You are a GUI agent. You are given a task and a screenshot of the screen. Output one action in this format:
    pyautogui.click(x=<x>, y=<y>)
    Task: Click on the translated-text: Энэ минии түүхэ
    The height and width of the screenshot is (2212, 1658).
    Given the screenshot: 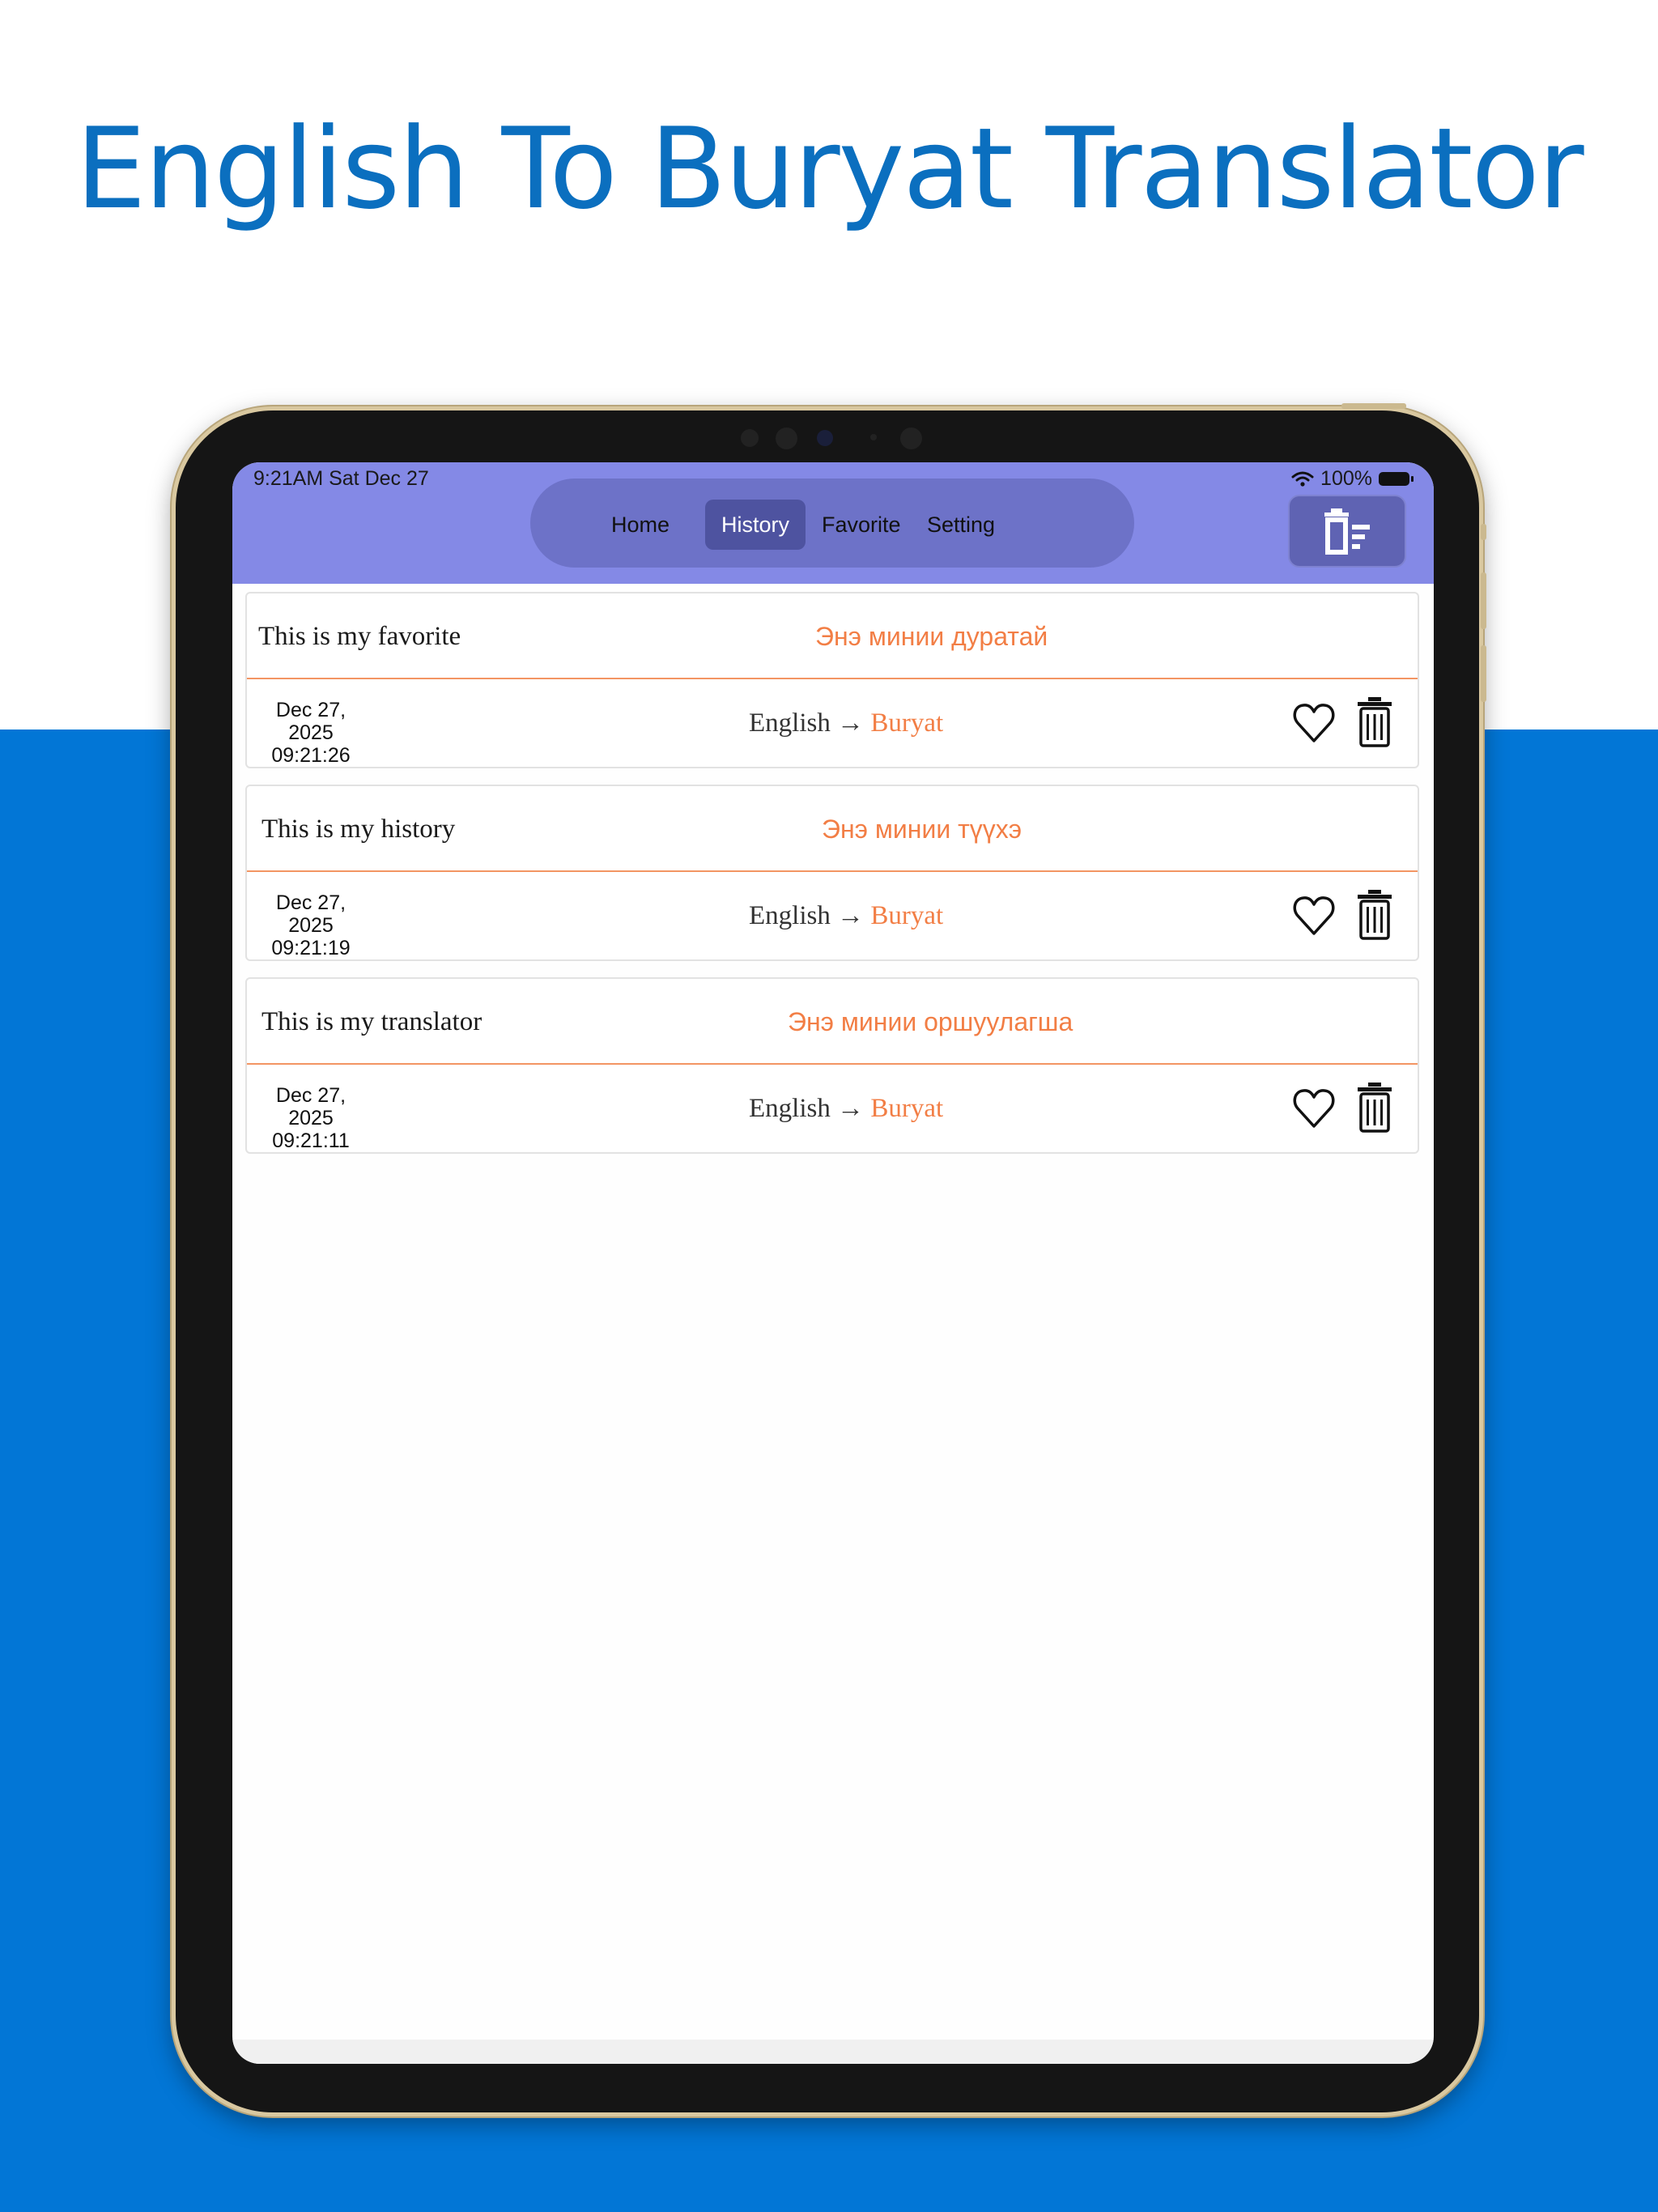 What is the action you would take?
    pyautogui.click(x=922, y=829)
    